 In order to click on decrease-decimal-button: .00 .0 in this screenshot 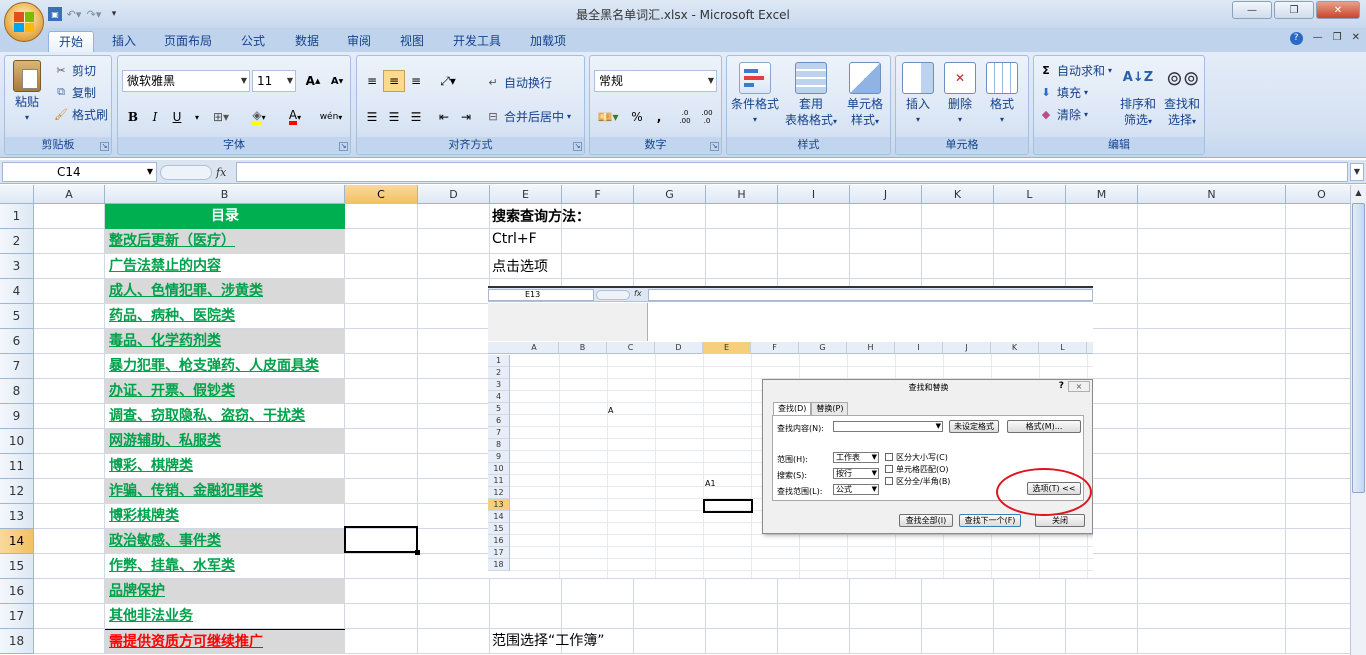, I will do `click(707, 117)`.